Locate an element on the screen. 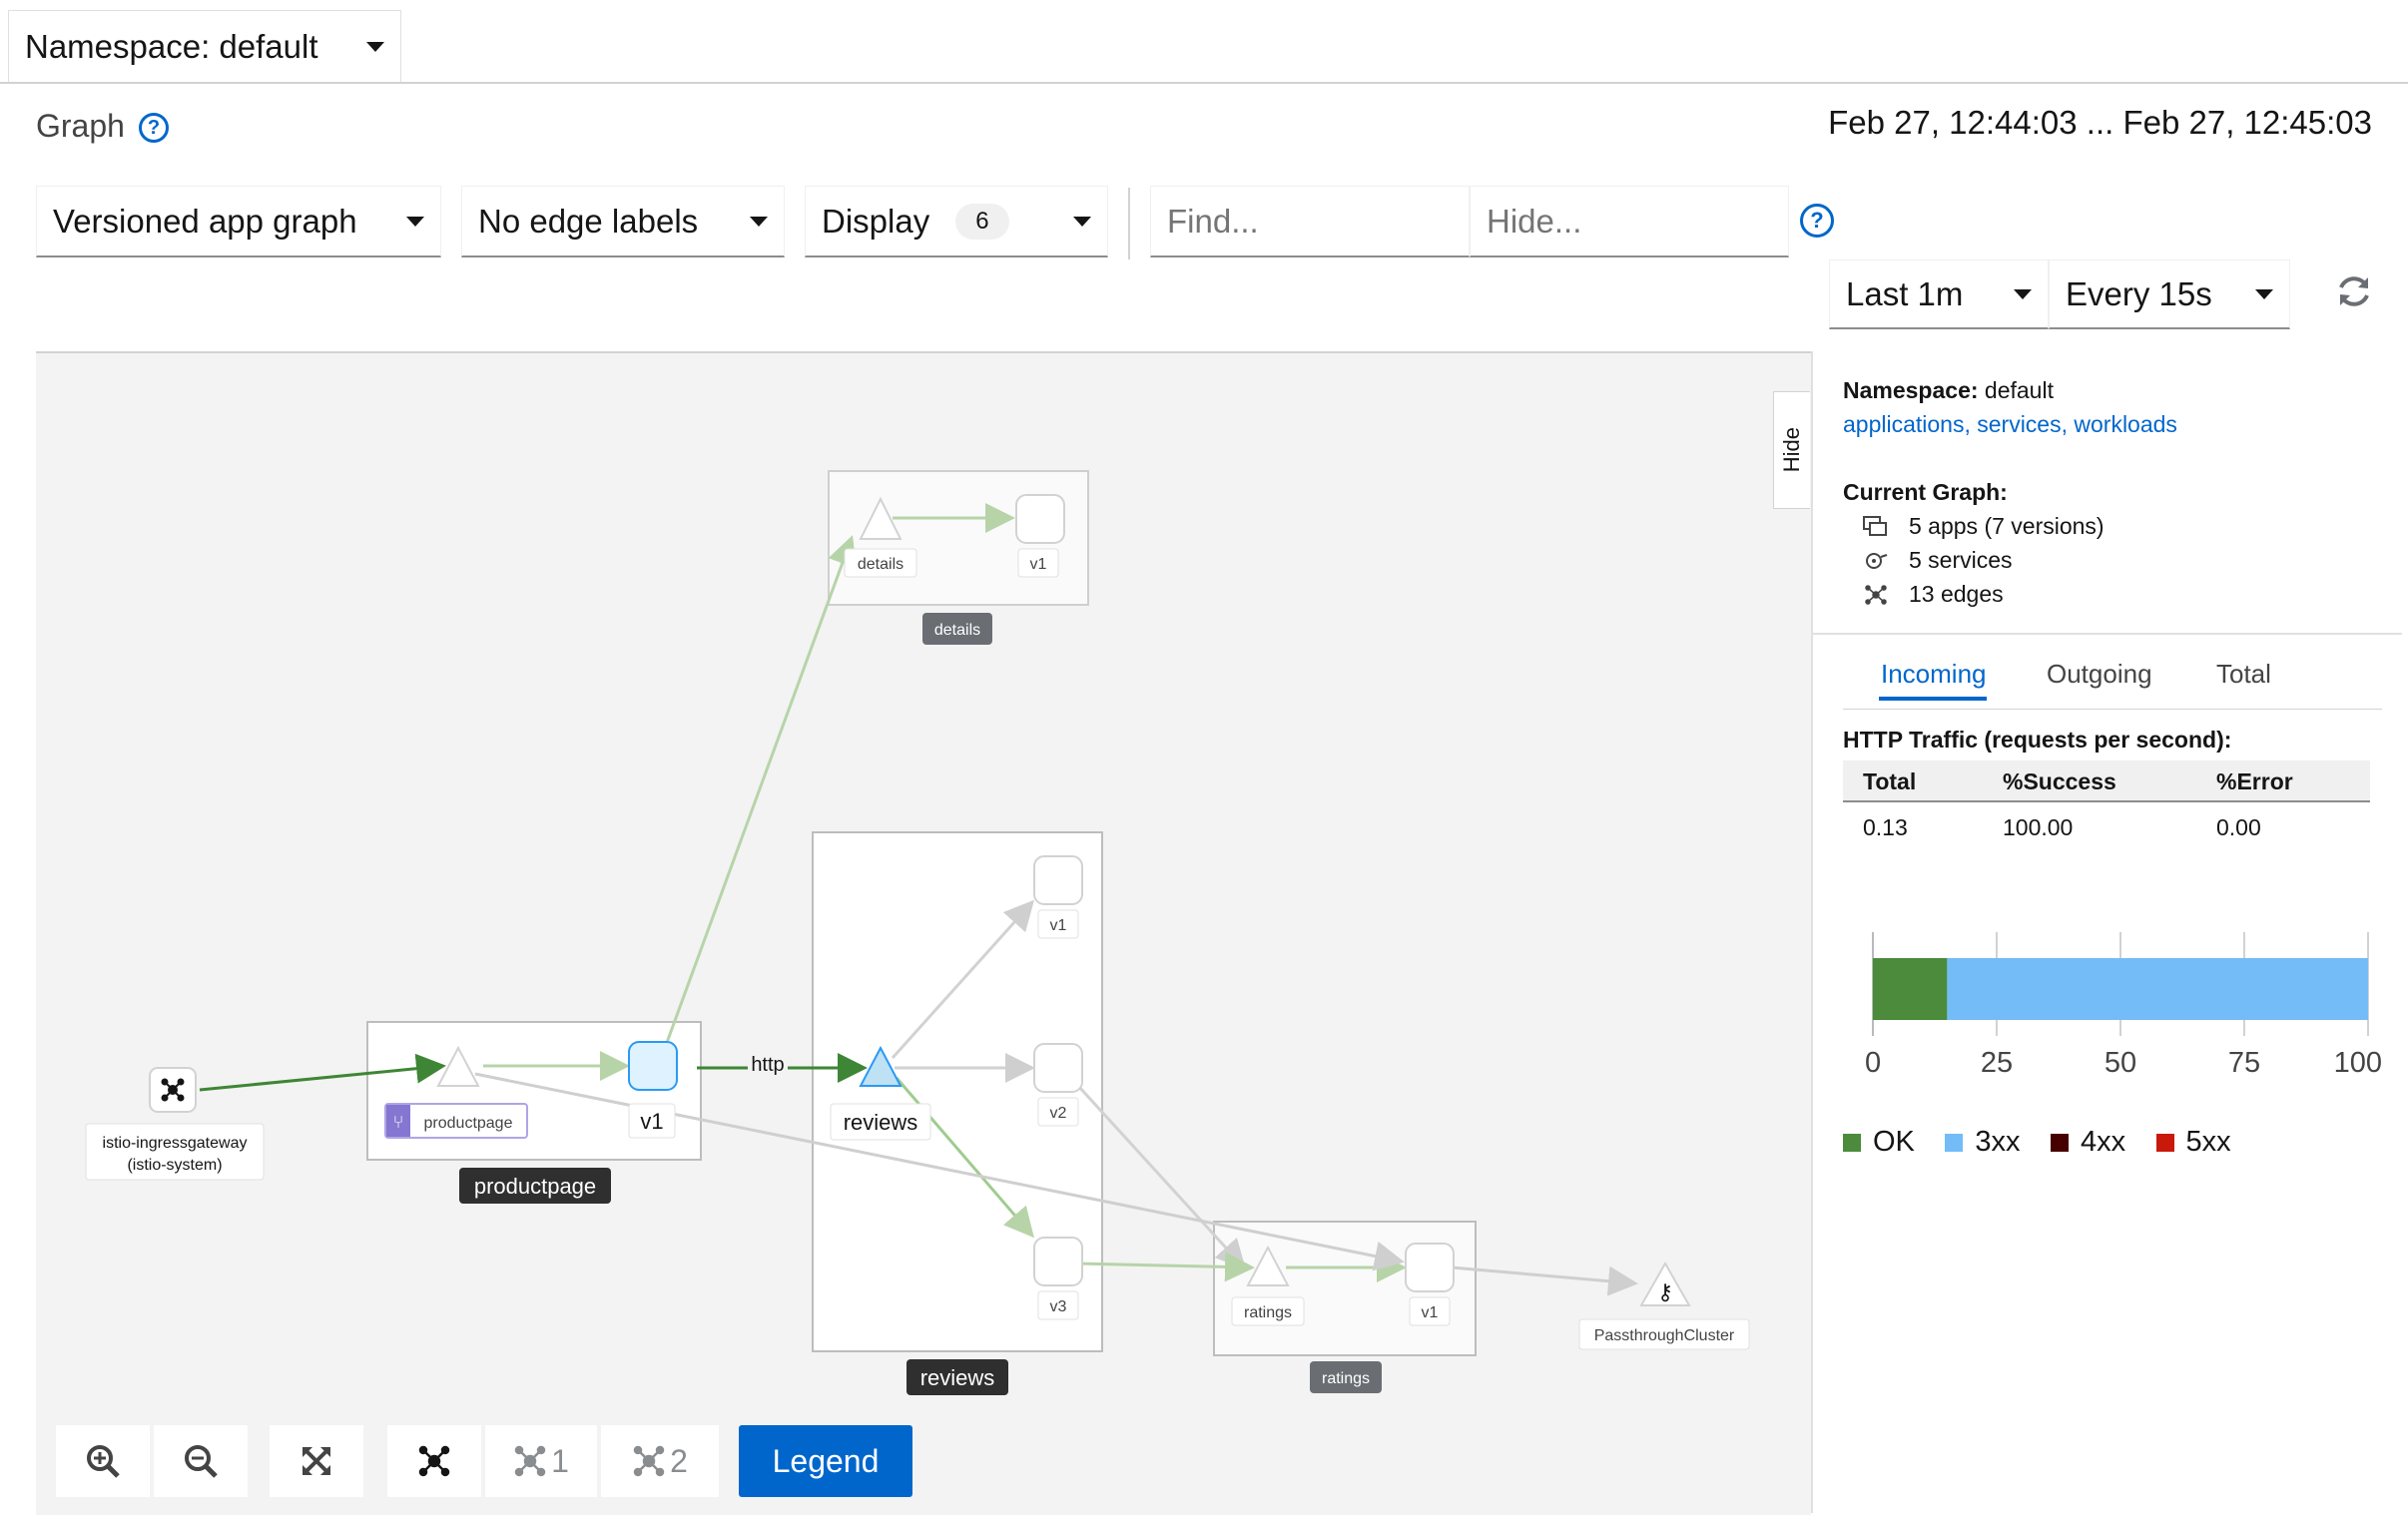 Image resolution: width=2408 pixels, height=1515 pixels. display-select: Display 6 is located at coordinates (956, 221).